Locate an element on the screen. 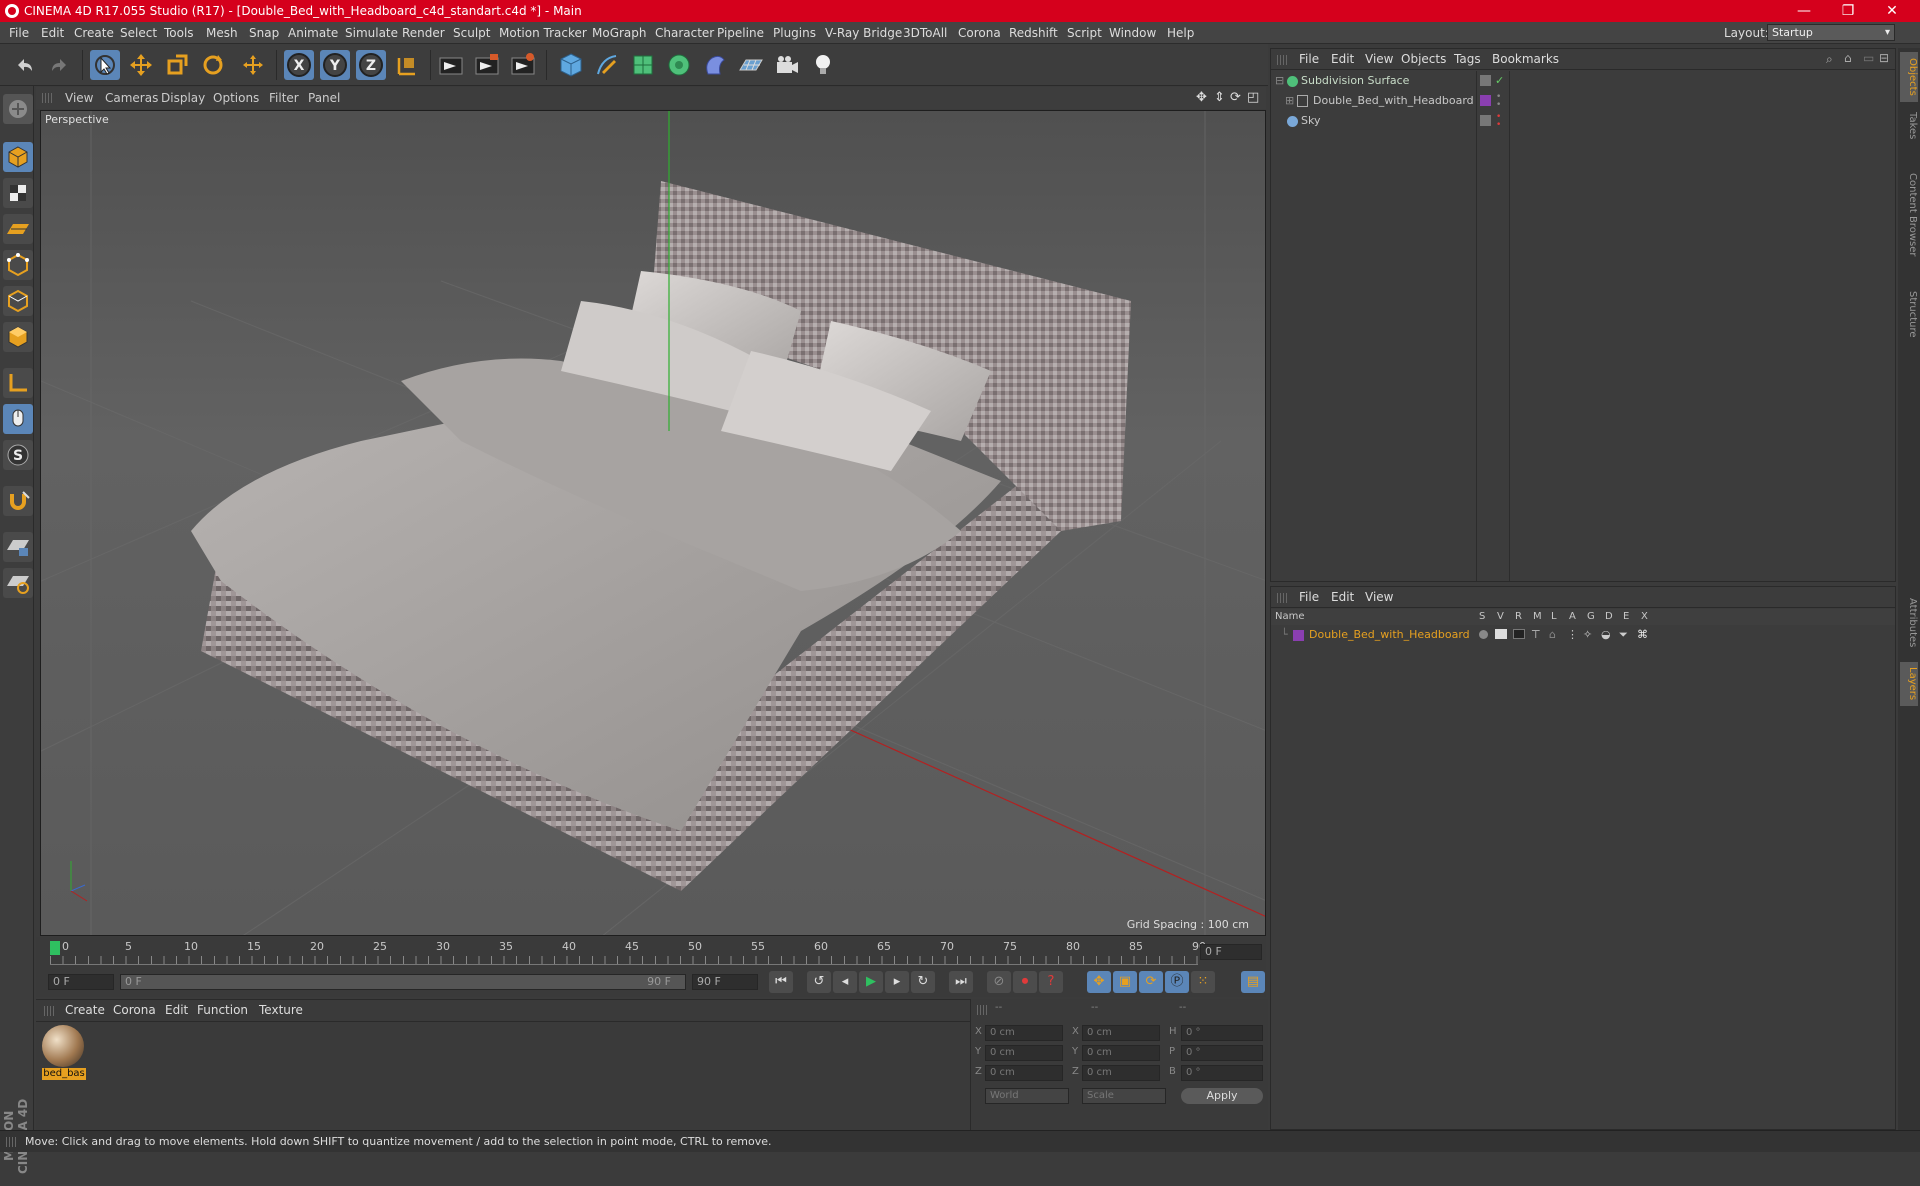 The width and height of the screenshot is (1920, 1186). viewport-menu-panel: Panel is located at coordinates (324, 98).